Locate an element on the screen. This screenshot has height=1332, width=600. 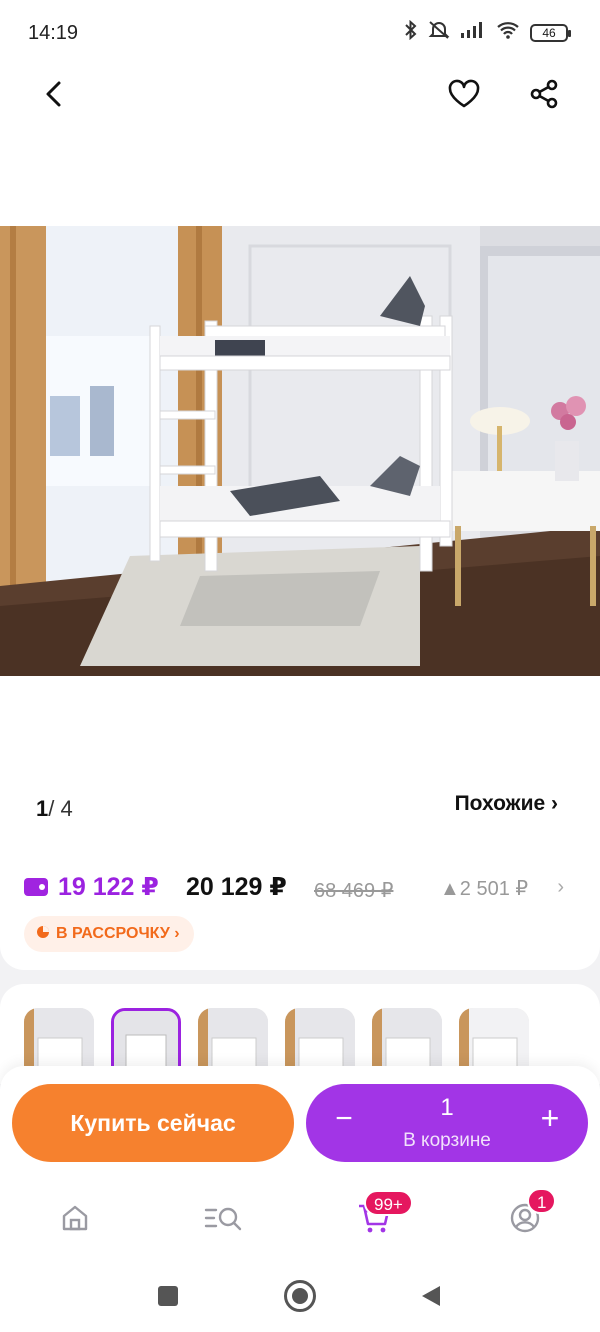
pie-chart-icon is located at coordinates (43, 934).